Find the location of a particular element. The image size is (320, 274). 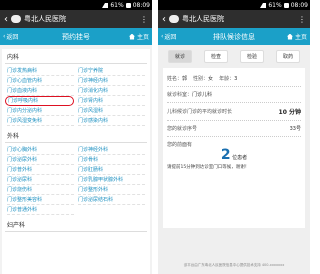

clinic-link: 门诊骨科 is located at coordinates (111, 160).